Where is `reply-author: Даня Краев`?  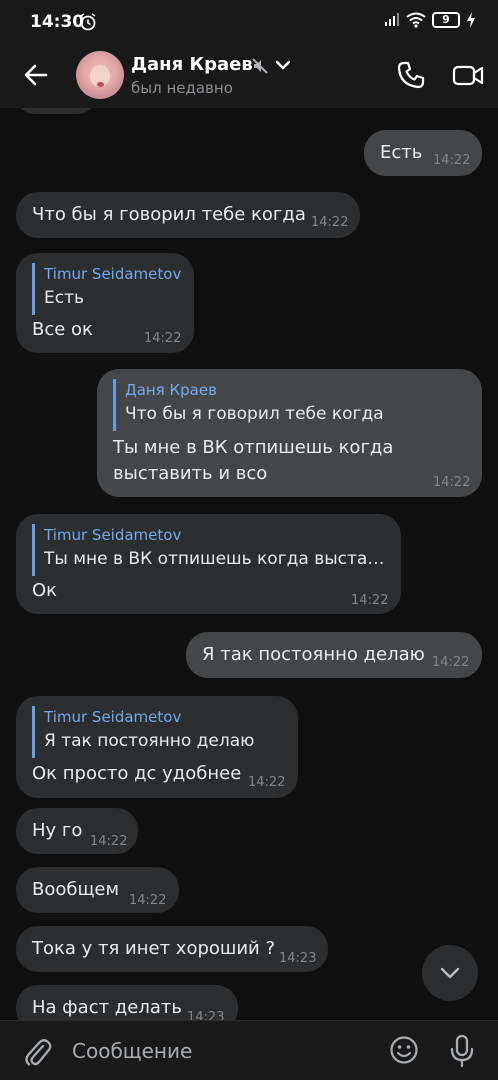
reply-author: Даня Краев is located at coordinates (171, 390).